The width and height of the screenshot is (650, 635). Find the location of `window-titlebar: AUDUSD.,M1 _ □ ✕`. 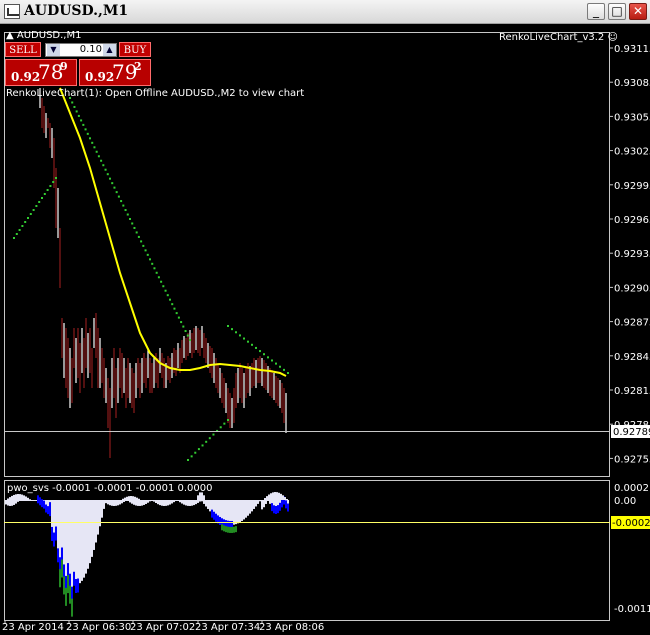

window-titlebar: AUDUSD.,M1 _ □ ✕ is located at coordinates (325, 12).